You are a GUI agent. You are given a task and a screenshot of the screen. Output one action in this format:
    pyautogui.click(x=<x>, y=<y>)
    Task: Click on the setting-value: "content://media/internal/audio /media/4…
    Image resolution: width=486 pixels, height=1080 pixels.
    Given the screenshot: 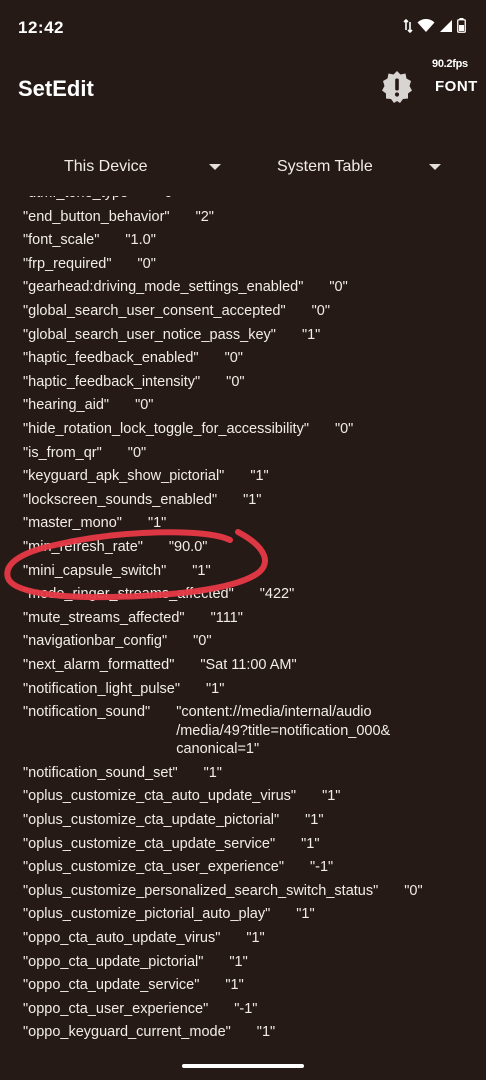 What is the action you would take?
    pyautogui.click(x=283, y=731)
    